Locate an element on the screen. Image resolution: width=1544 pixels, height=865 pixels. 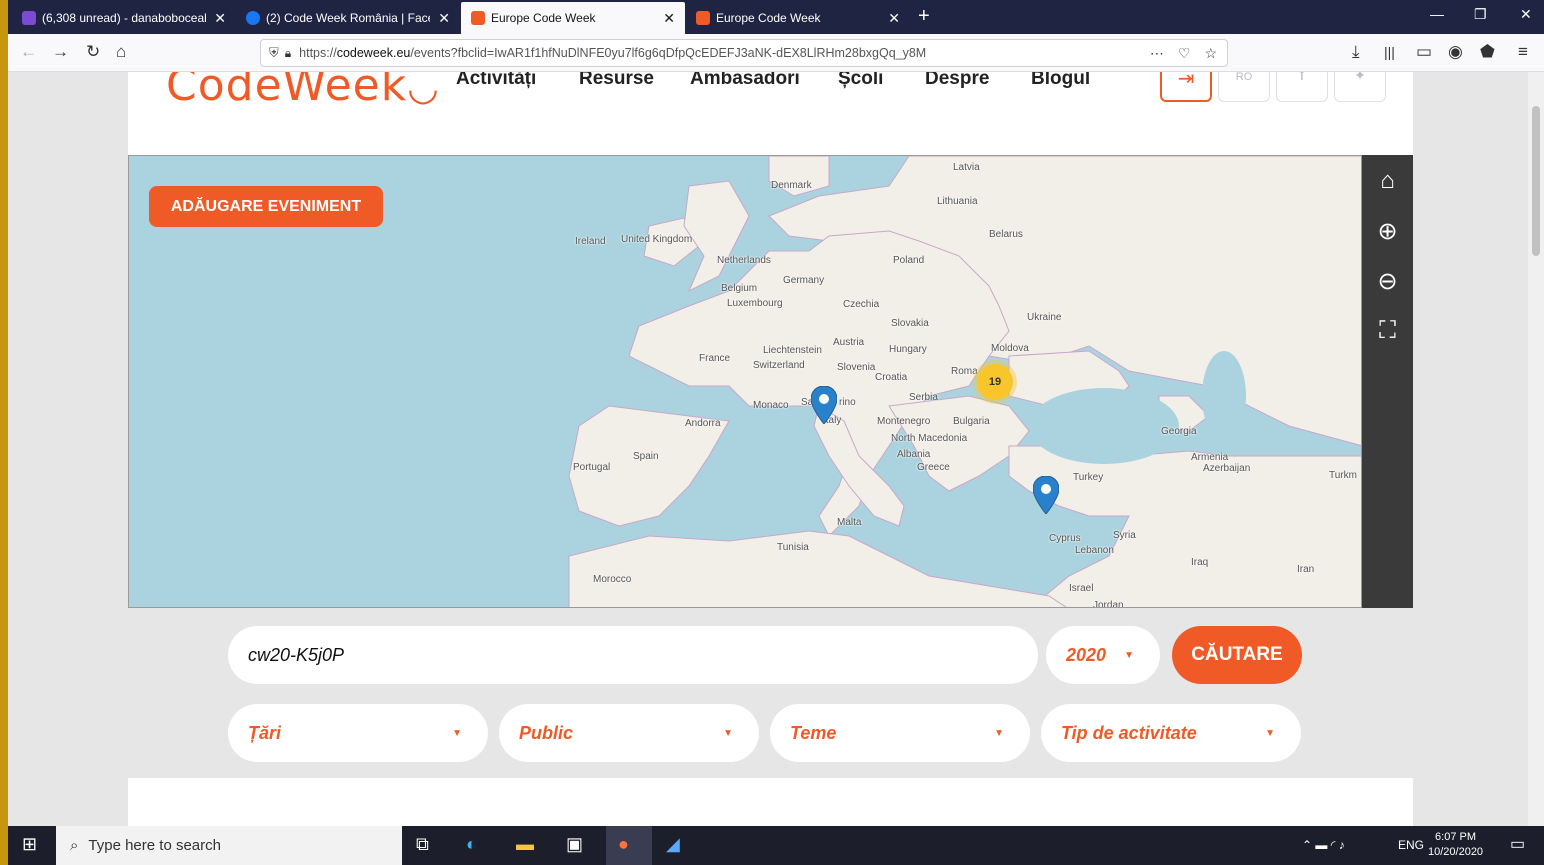
shield-icon: ⛨ is located at coordinates (274, 52).